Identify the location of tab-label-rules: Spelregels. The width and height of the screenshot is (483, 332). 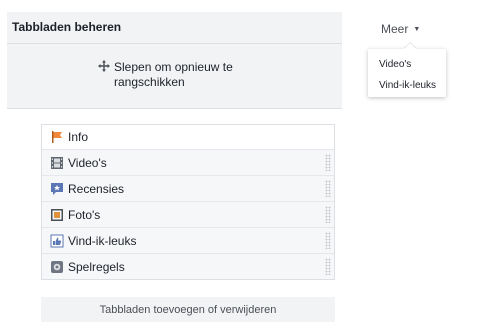
(96, 266).